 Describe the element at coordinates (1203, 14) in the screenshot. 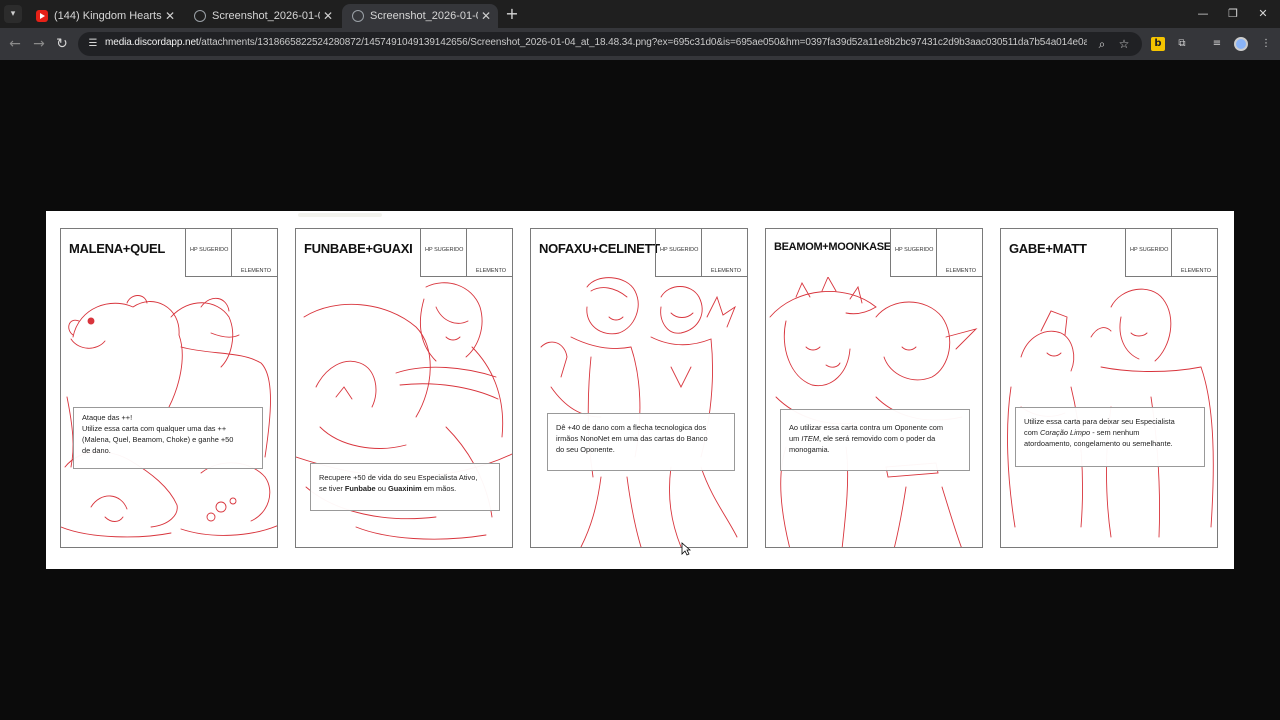

I see `minimize-icon: —` at that location.